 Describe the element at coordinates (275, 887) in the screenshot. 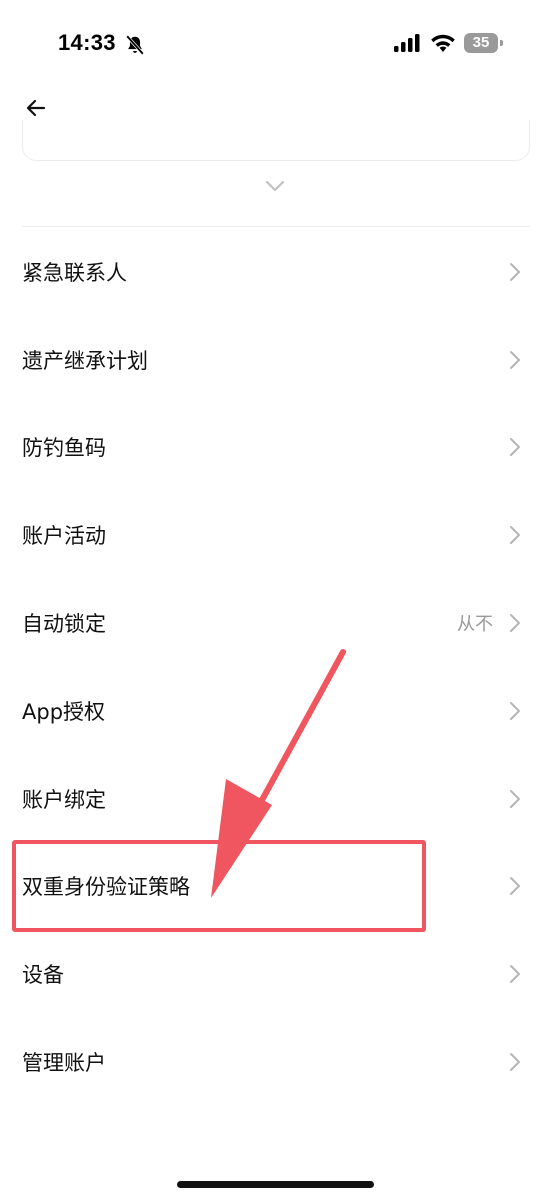

I see `menu-item-2fa-policy: 双重身份验证策略` at that location.